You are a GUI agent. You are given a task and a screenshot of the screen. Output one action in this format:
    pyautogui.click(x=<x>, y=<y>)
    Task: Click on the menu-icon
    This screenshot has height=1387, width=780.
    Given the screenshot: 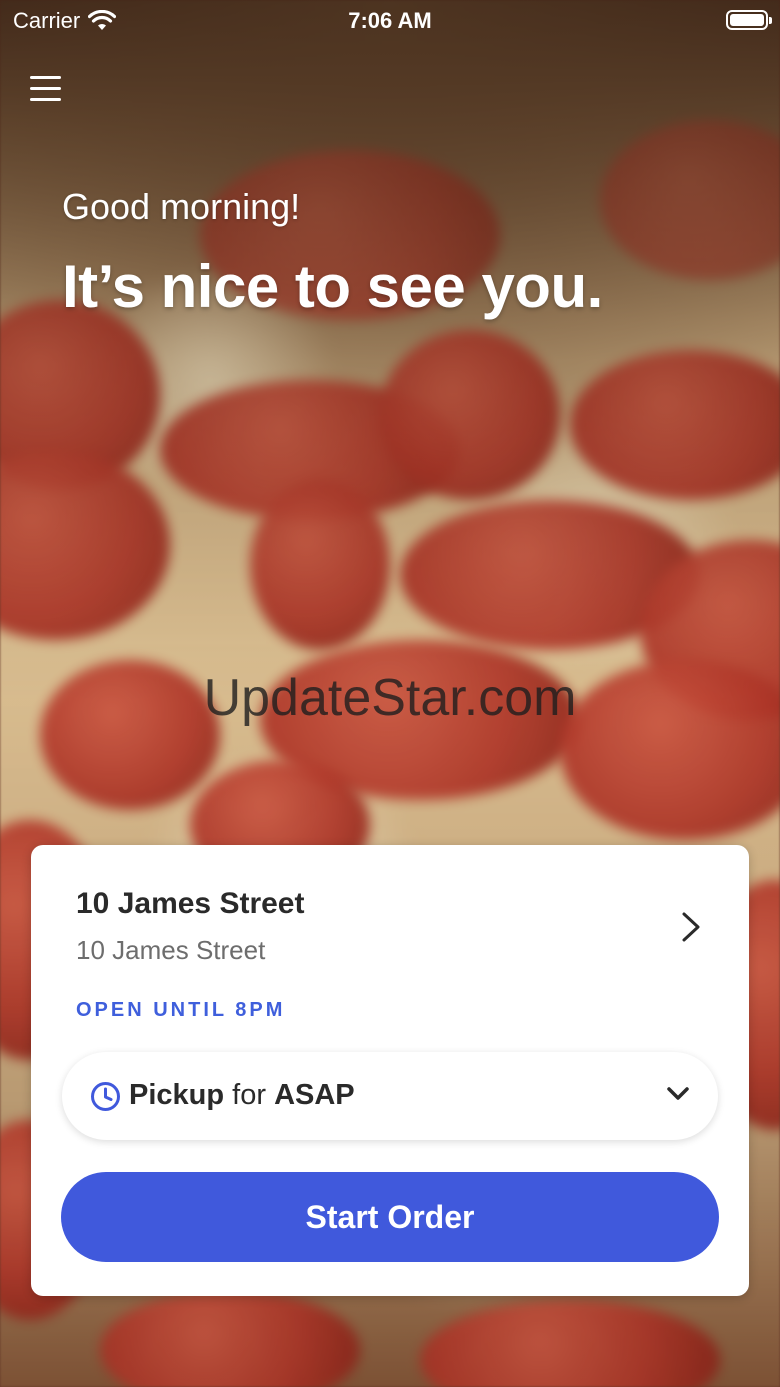 What is the action you would take?
    pyautogui.click(x=46, y=88)
    